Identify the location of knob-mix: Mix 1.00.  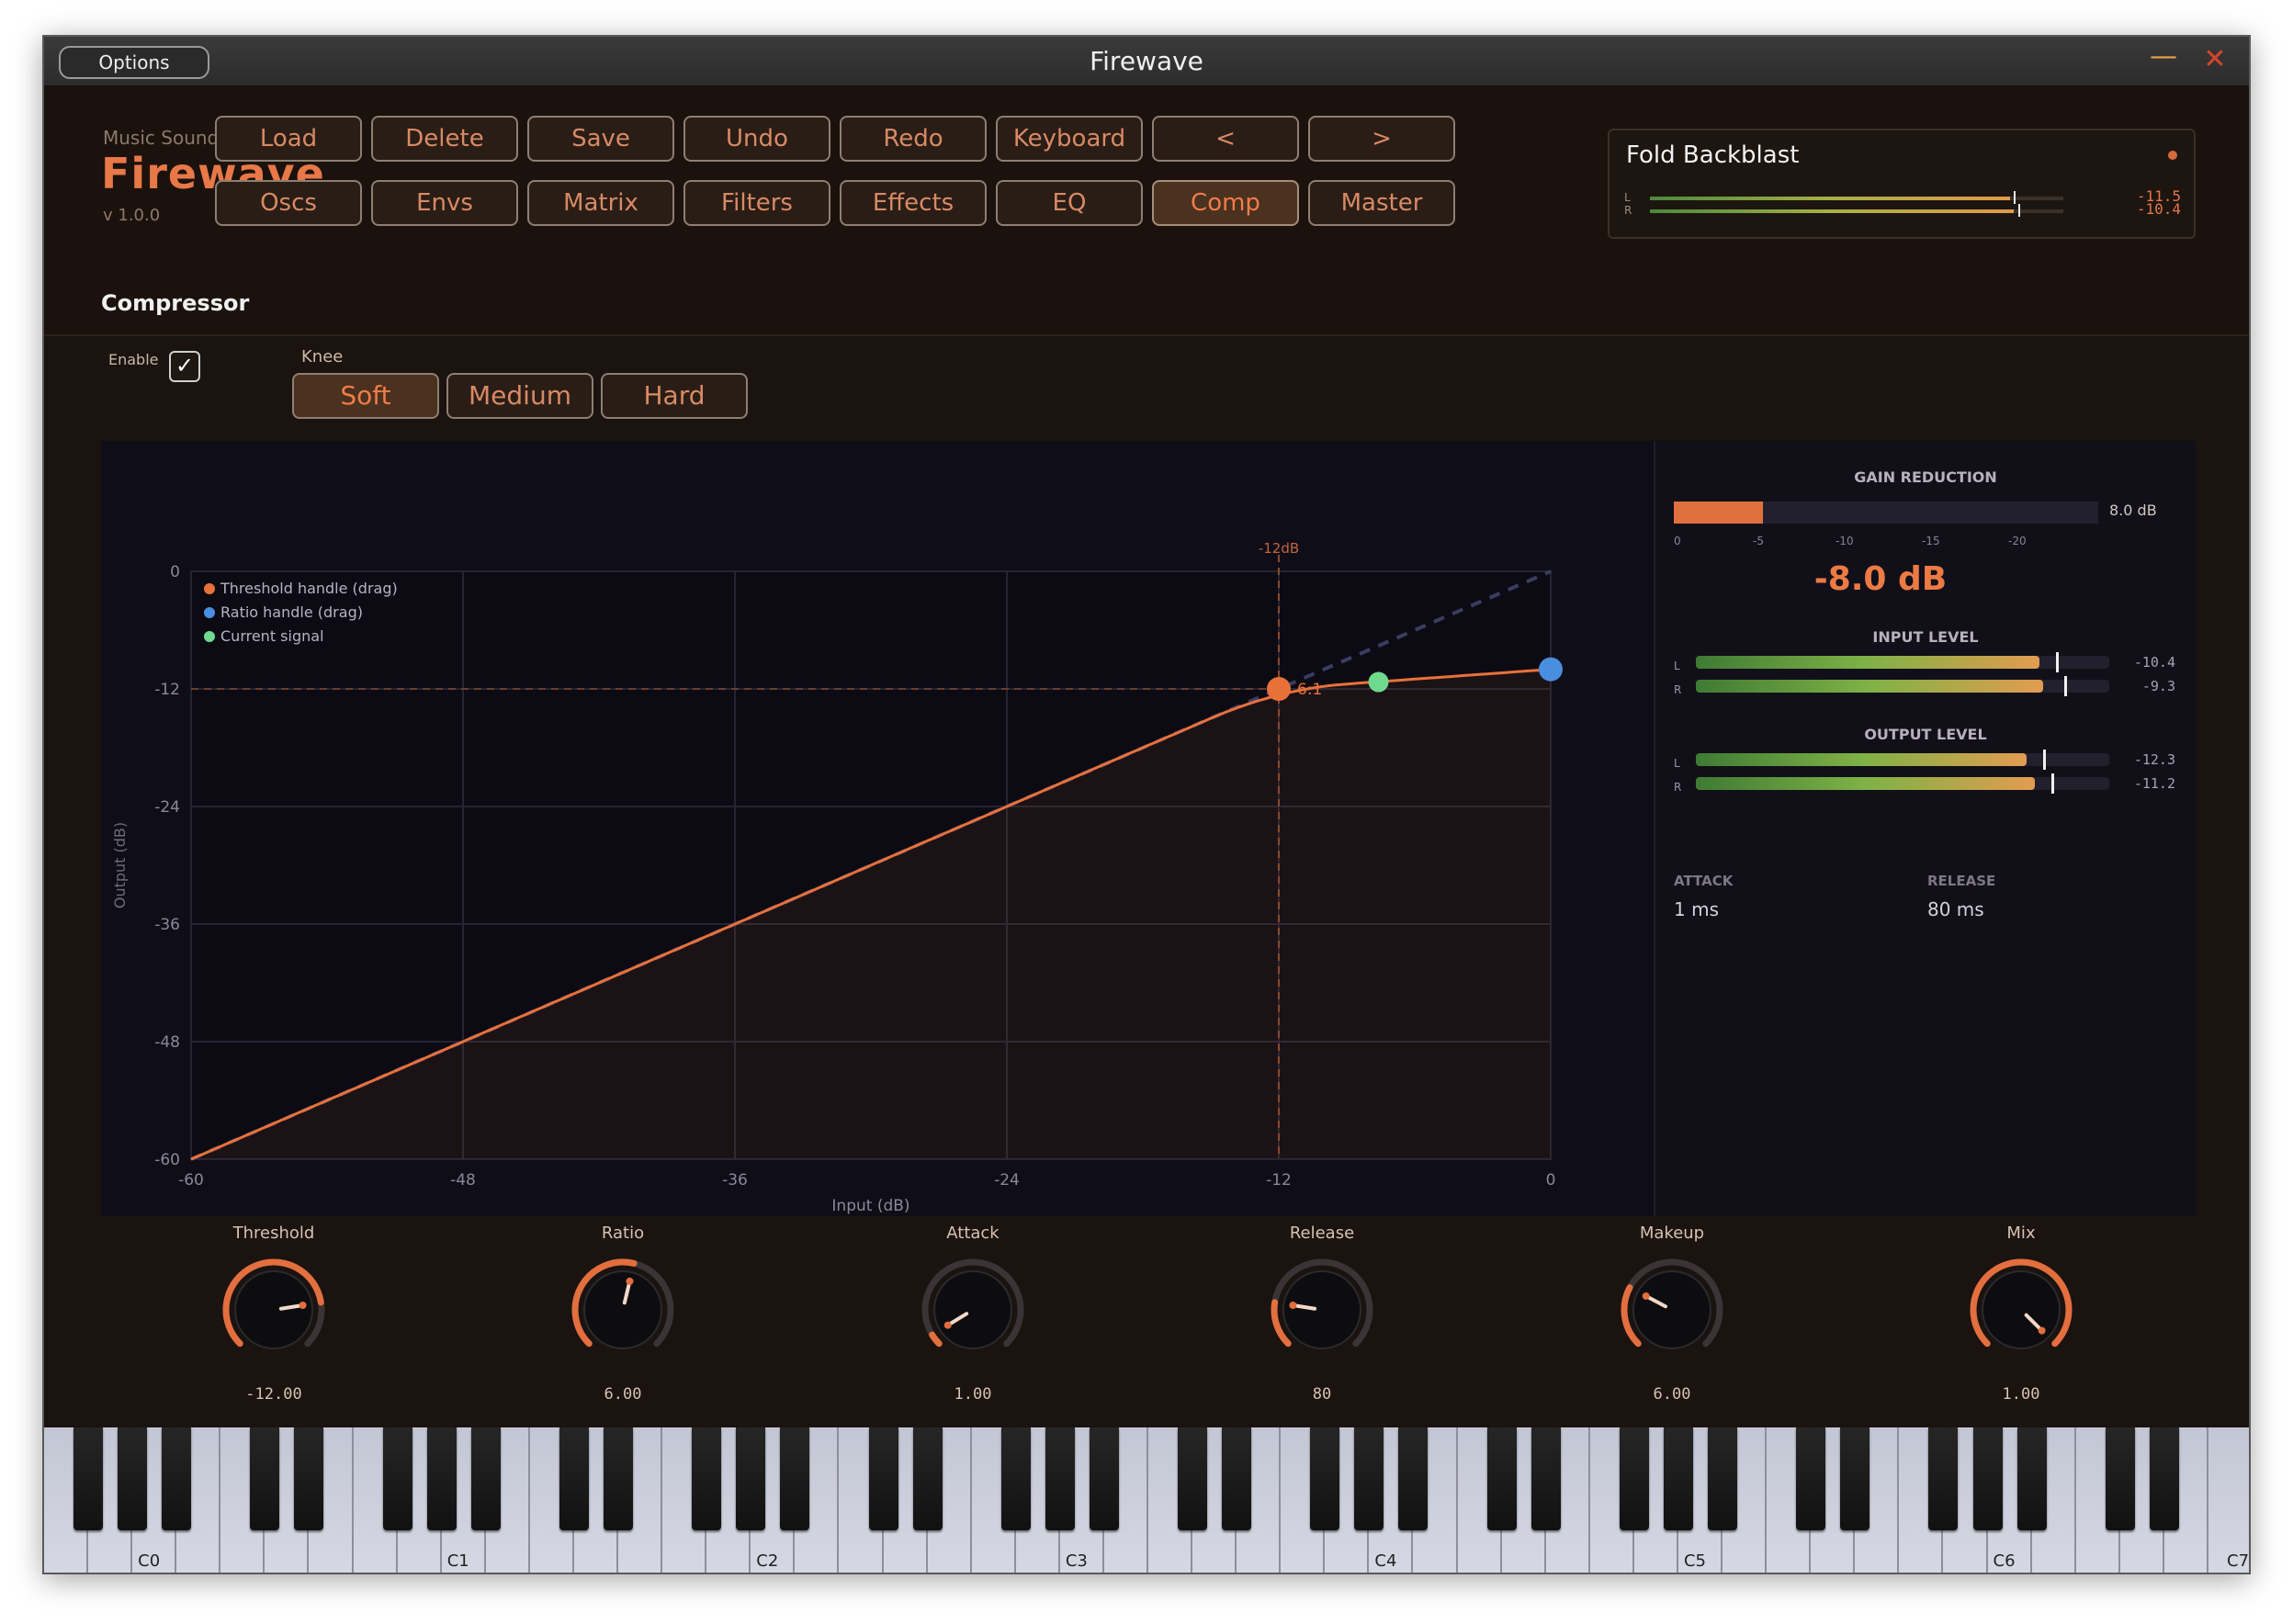
(2021, 1338).